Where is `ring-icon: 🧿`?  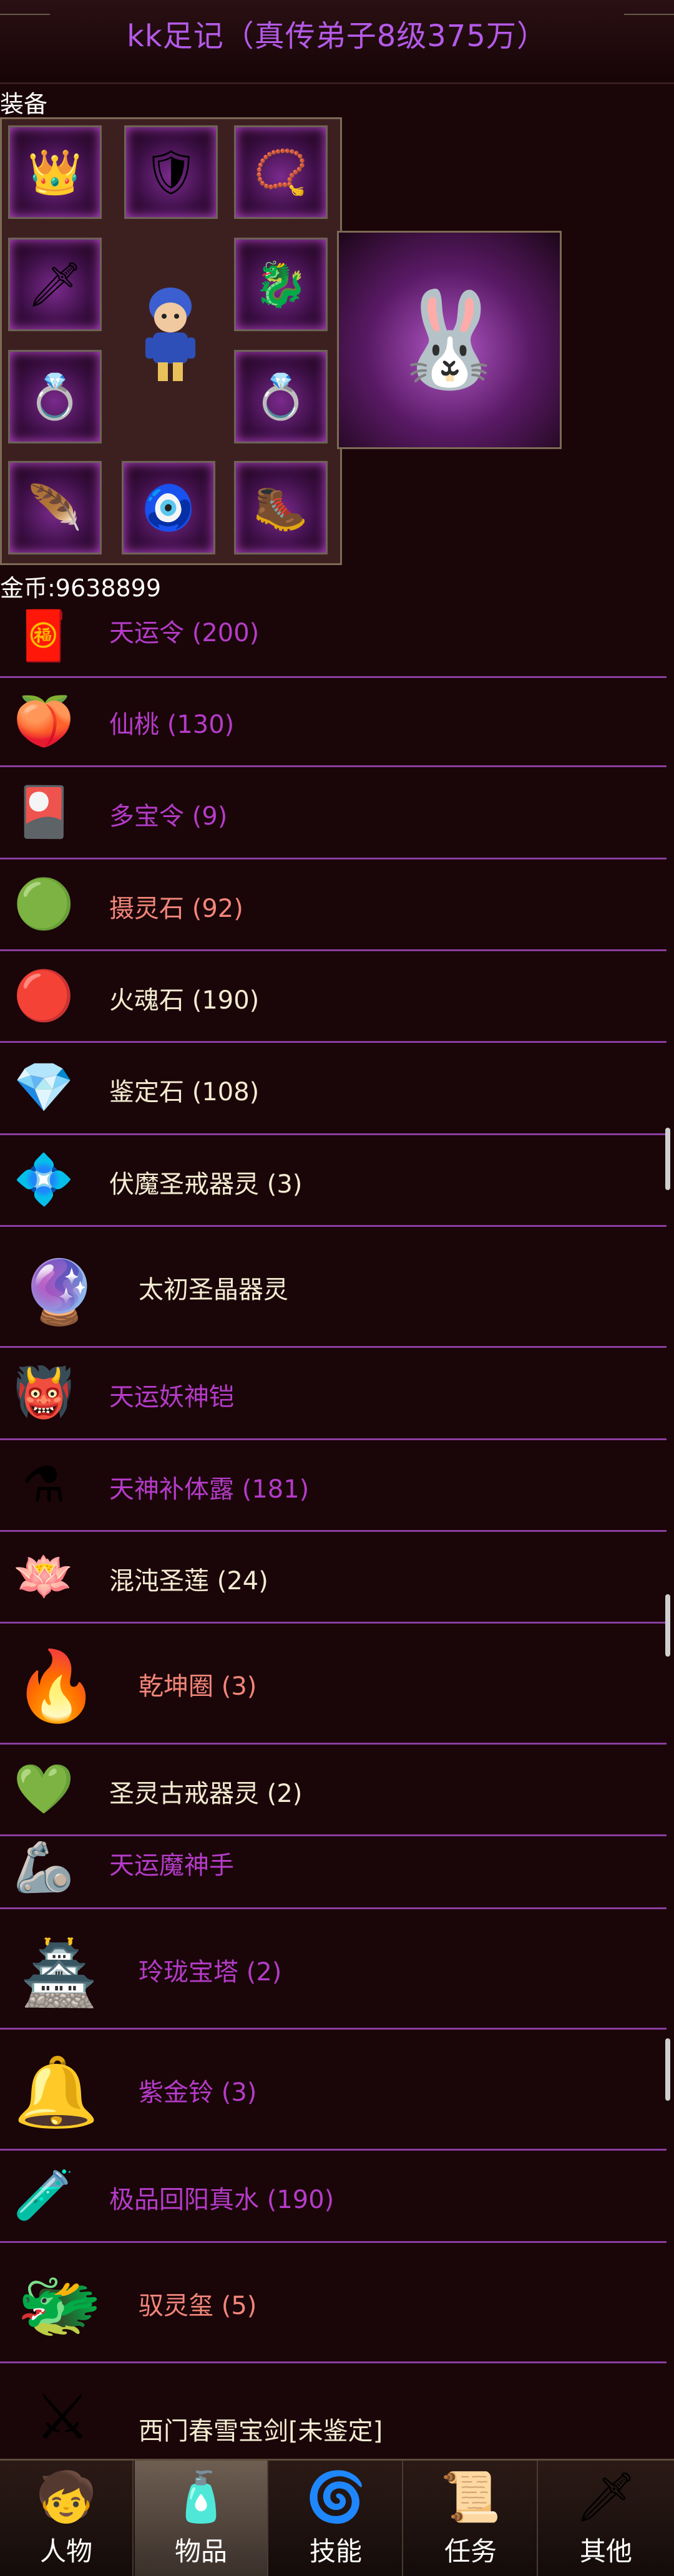
ring-icon: 🧿 is located at coordinates (168, 507).